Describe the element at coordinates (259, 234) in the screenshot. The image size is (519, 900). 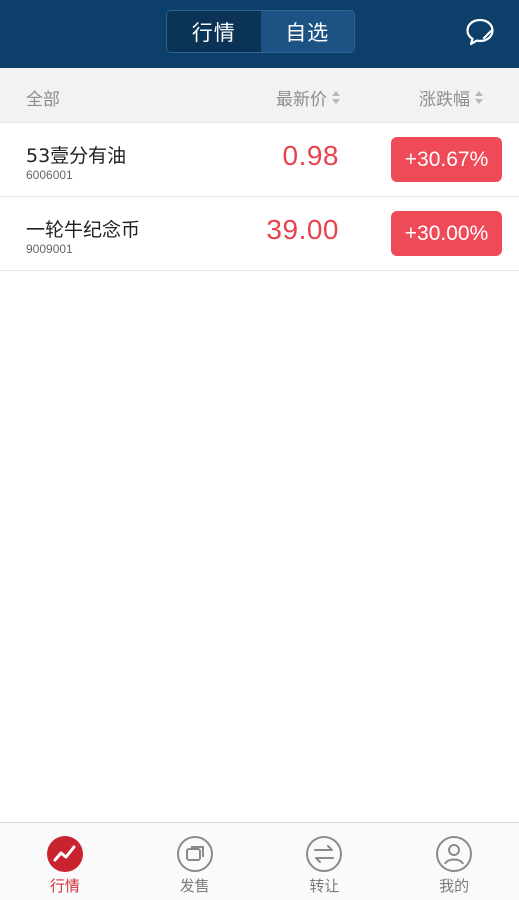
I see `list-item: 一轮牛纪念币 9009001 39.00 +30.00%` at that location.